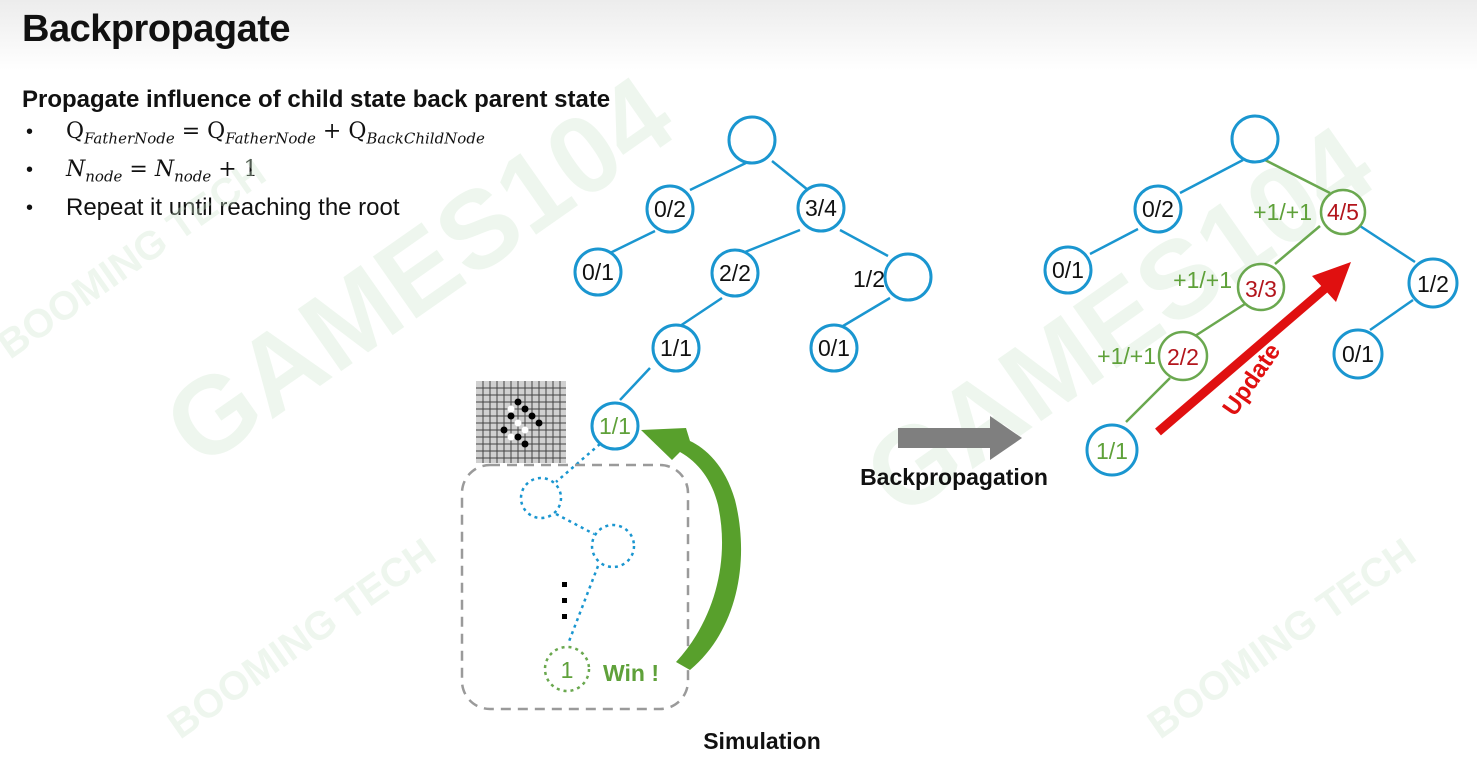  I want to click on node-label: 3/3, so click(1261, 289).